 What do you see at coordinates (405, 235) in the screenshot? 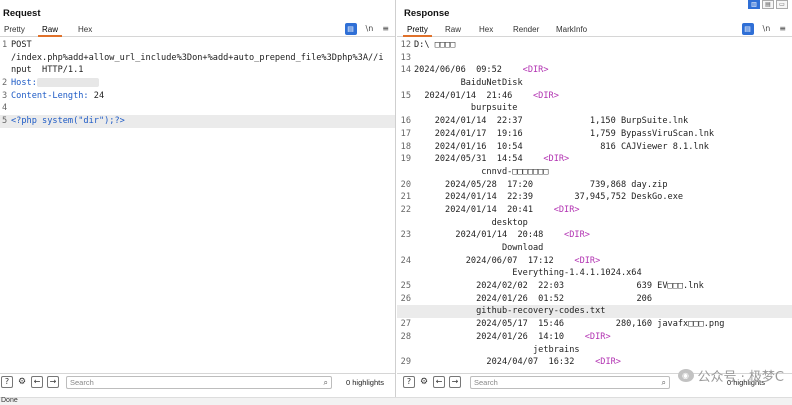
I see `line-number: 23` at bounding box center [405, 235].